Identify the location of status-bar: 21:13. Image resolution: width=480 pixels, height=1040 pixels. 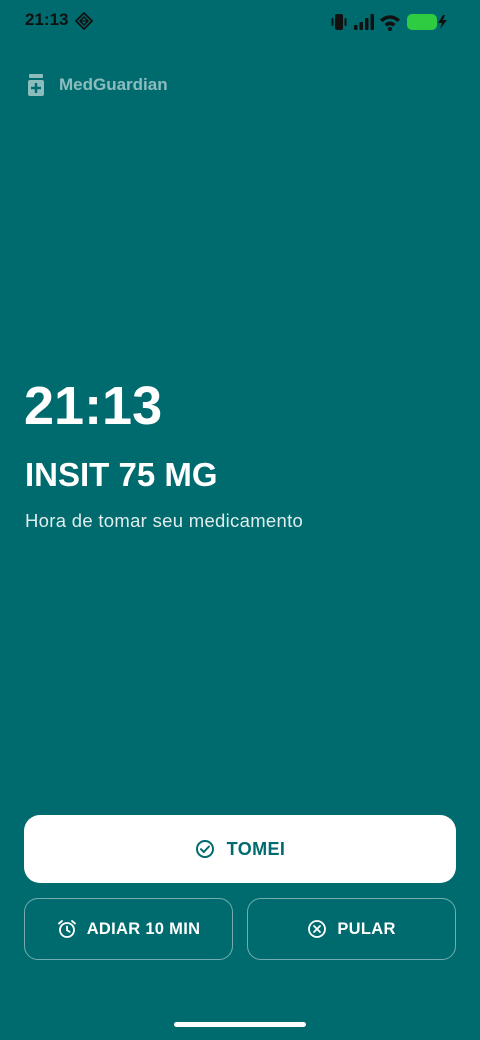
(240, 22).